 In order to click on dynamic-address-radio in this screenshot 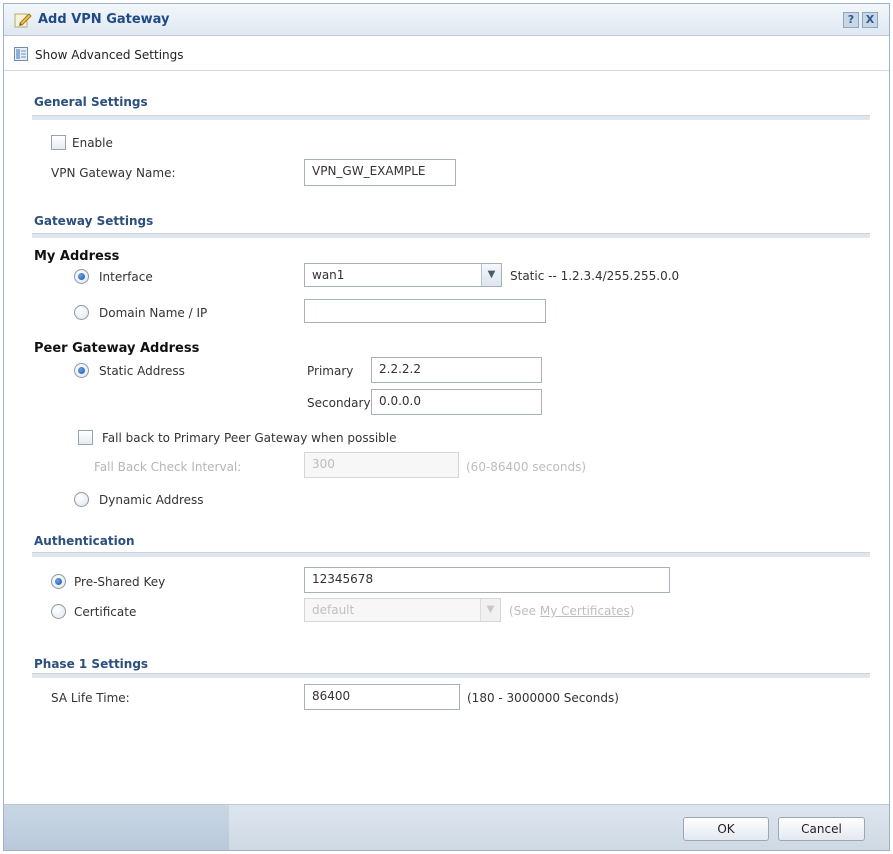, I will do `click(81, 499)`.